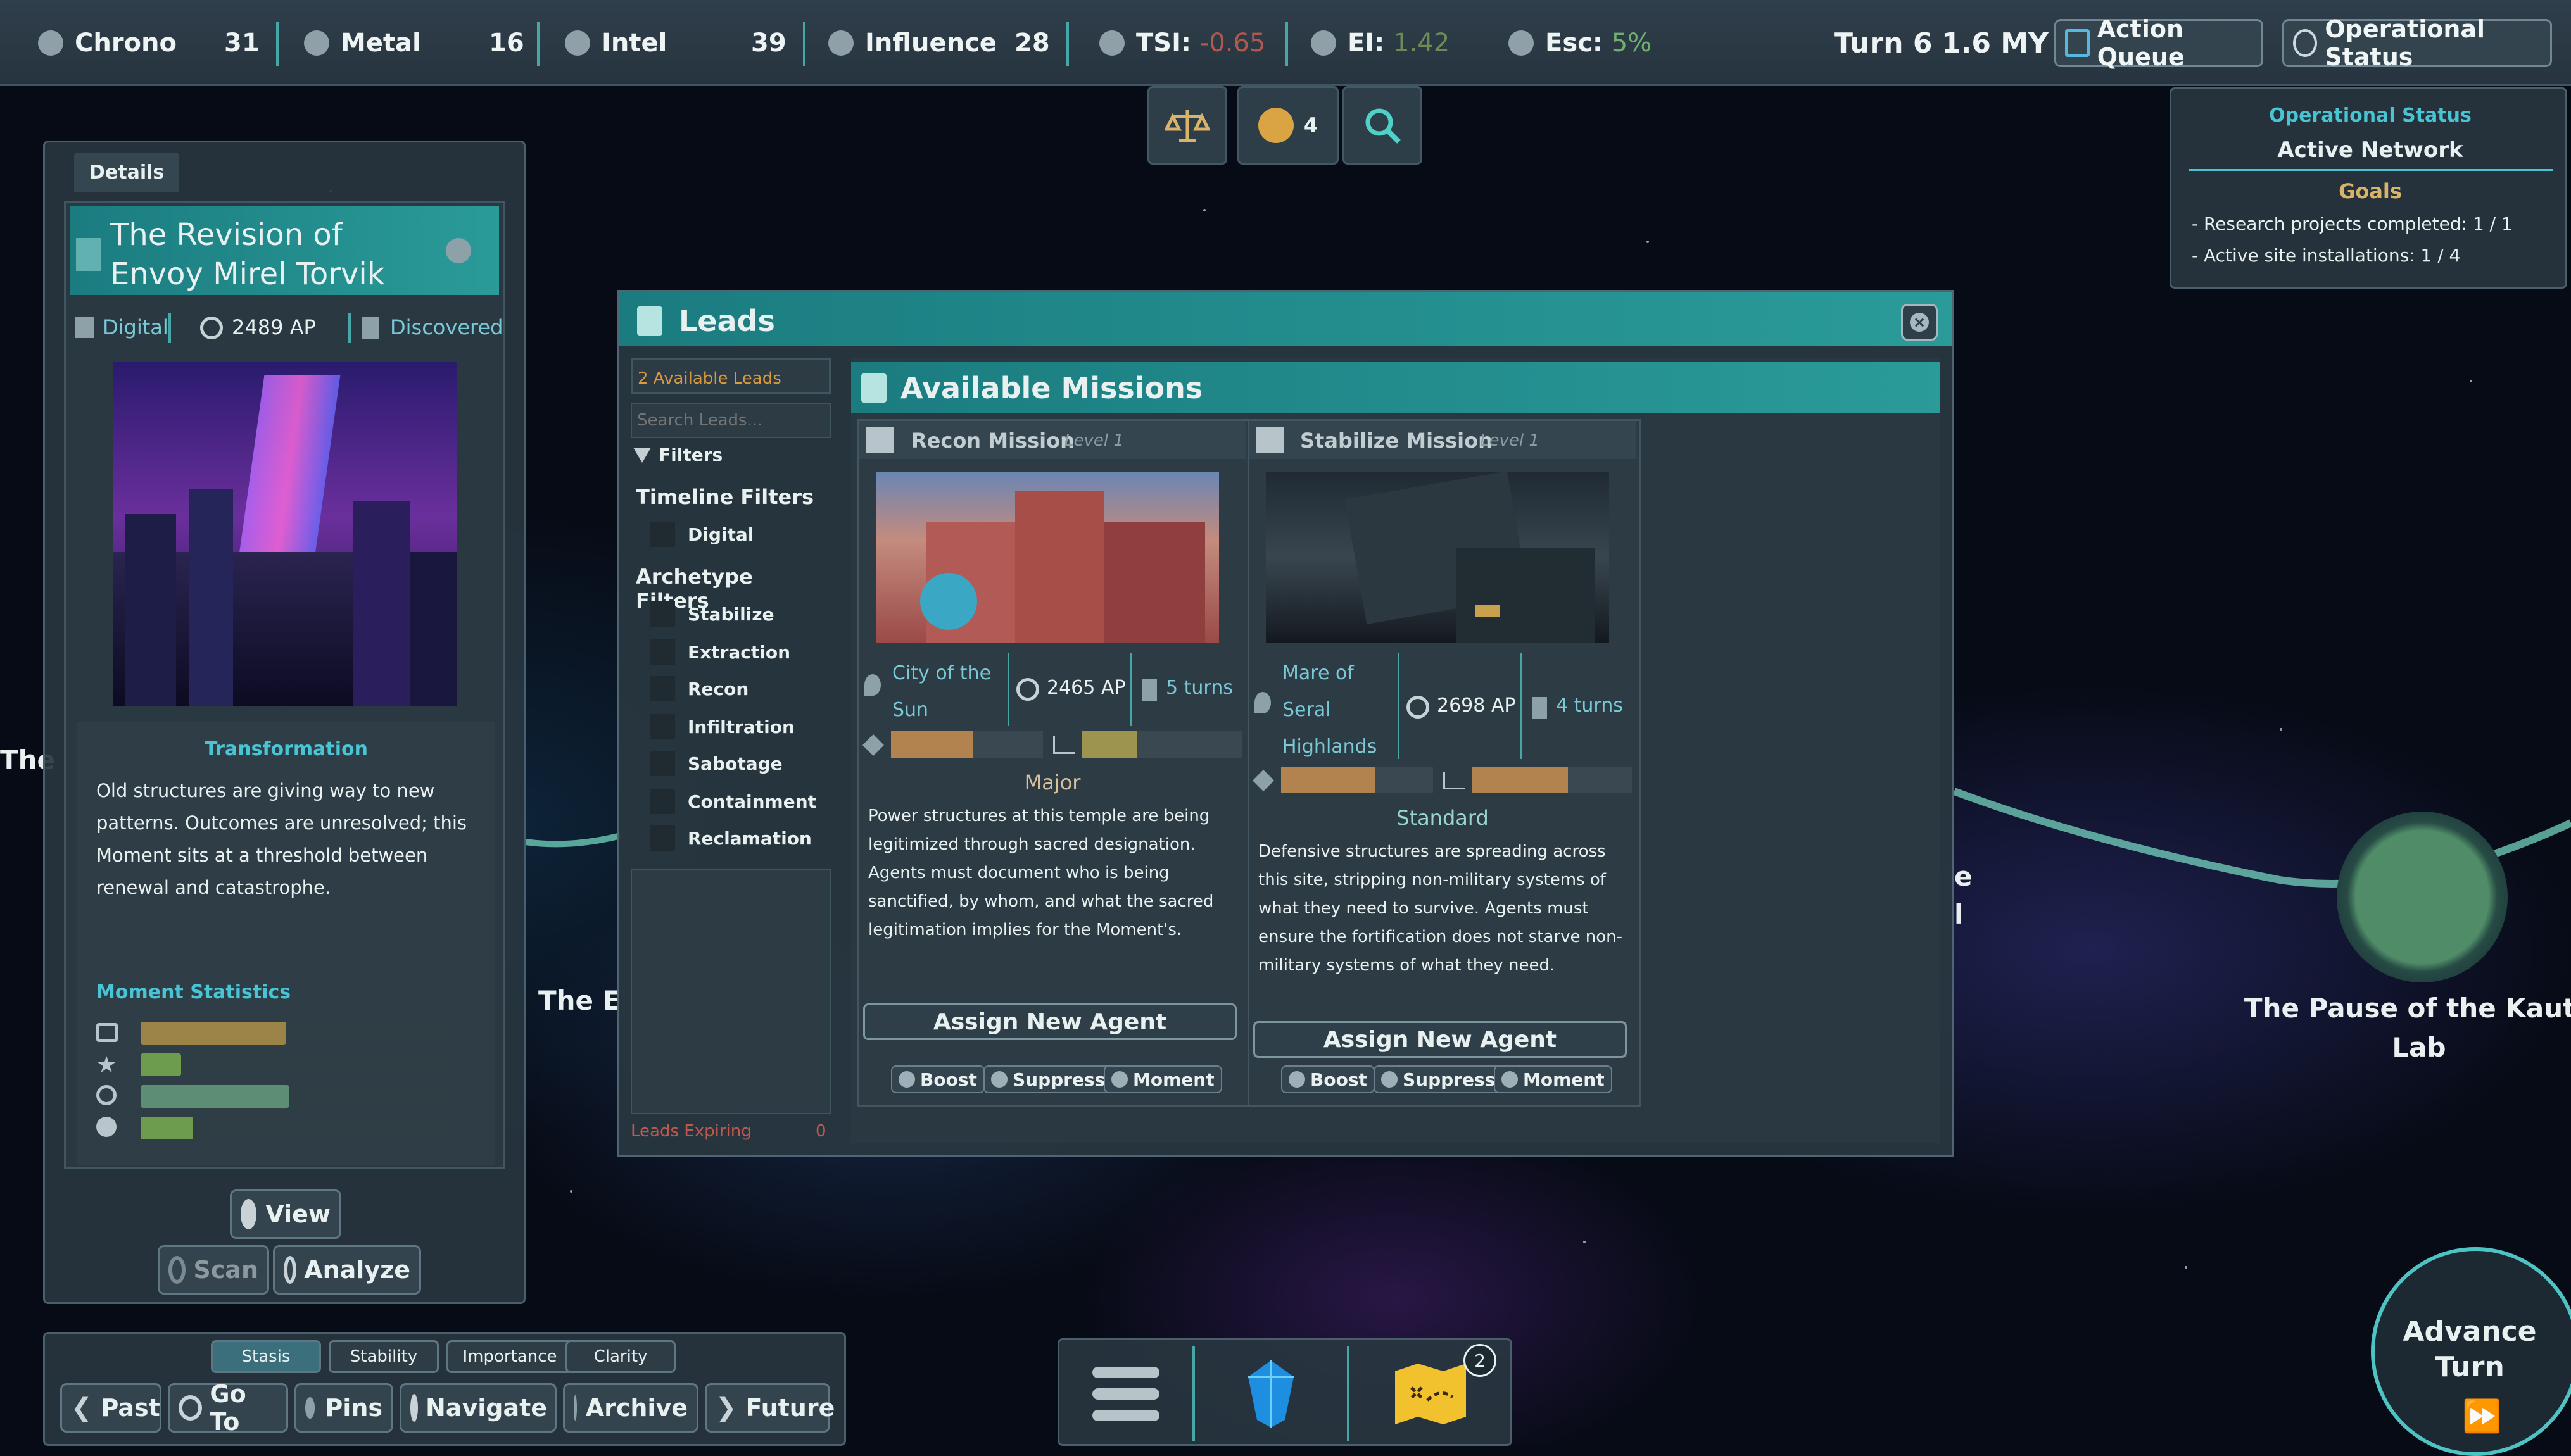 The image size is (2571, 1456). I want to click on tsi-value: -0.65, so click(1232, 43).